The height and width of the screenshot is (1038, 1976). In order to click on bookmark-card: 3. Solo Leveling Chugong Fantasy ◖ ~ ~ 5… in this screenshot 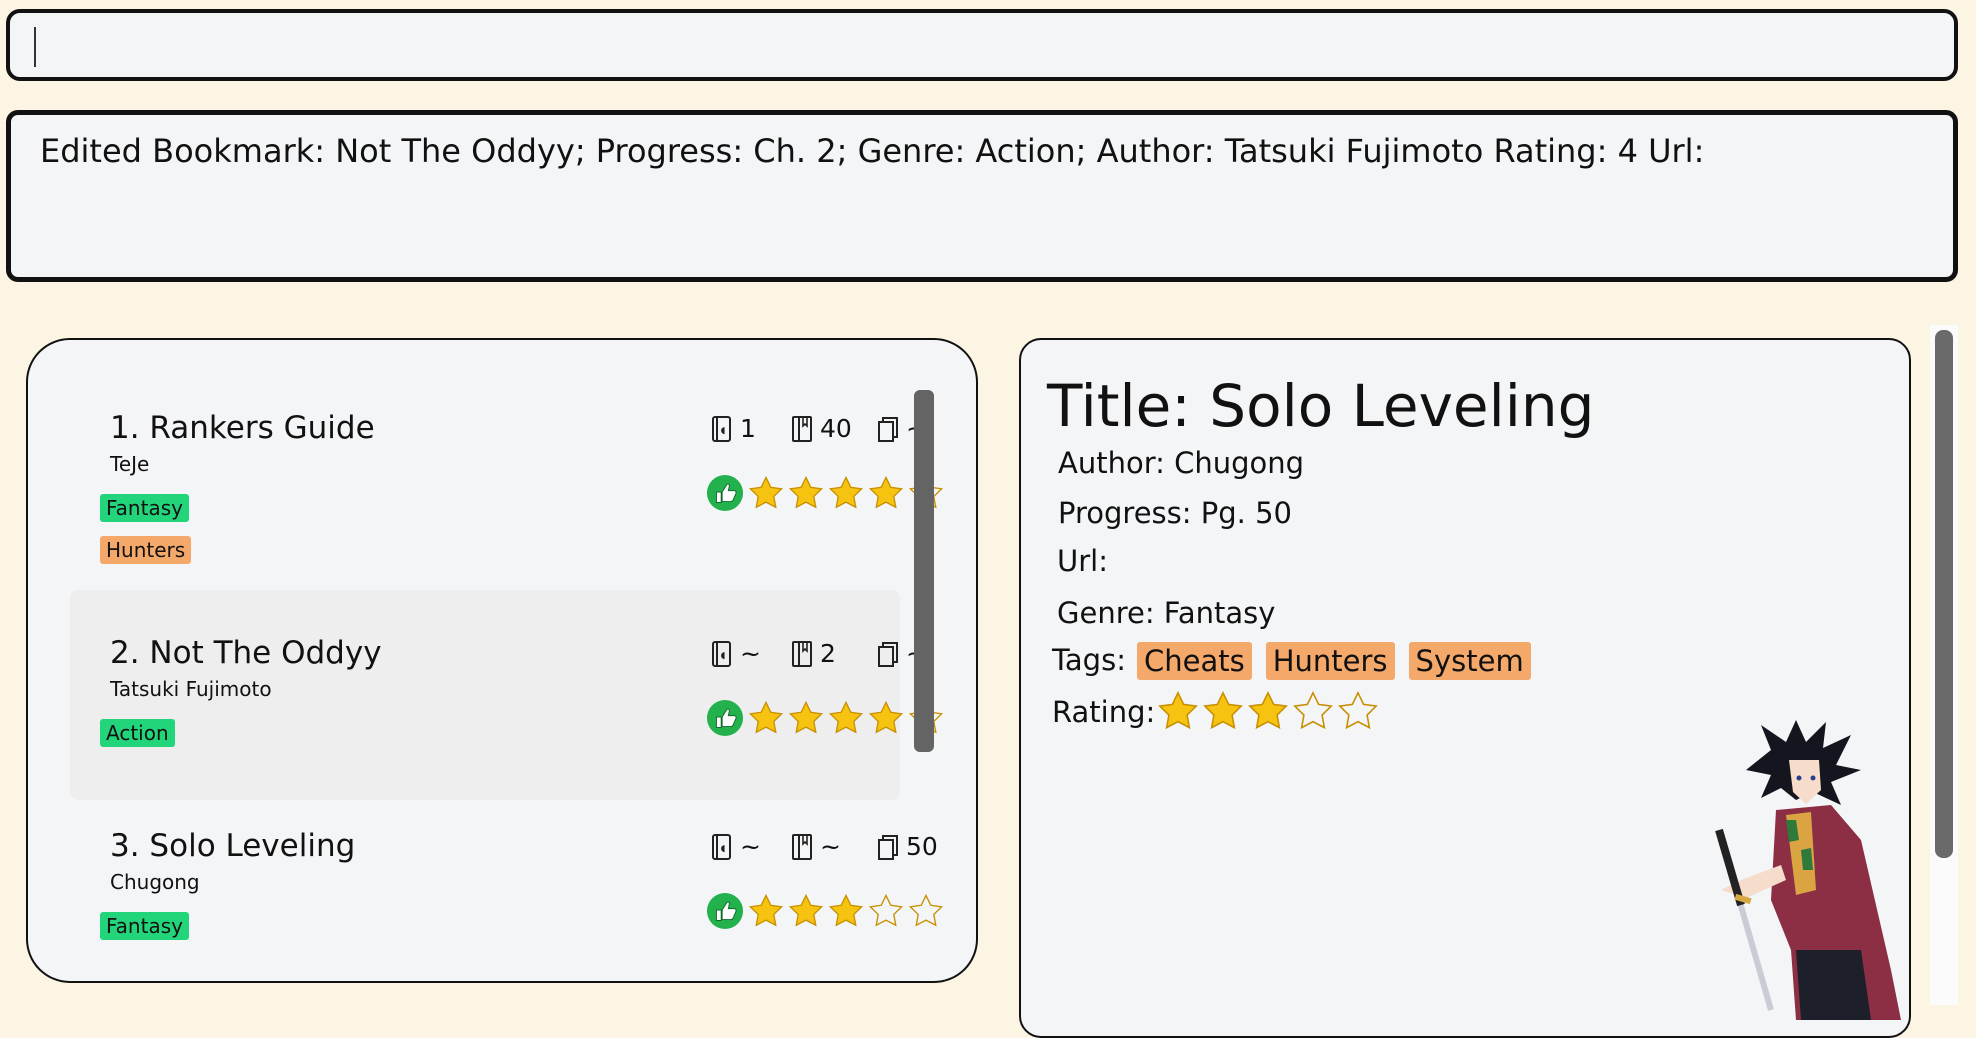, I will do `click(507, 891)`.